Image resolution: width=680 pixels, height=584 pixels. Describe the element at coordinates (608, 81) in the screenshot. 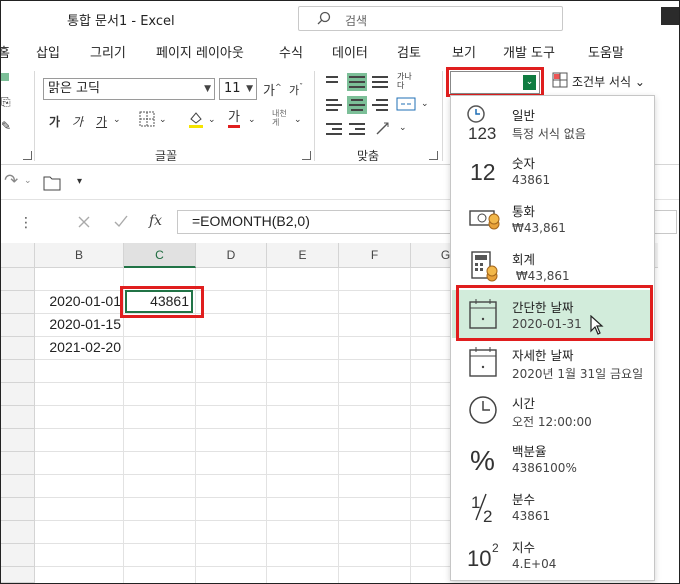

I see `conditional-format-button: 조건부 서식 ⌄` at that location.